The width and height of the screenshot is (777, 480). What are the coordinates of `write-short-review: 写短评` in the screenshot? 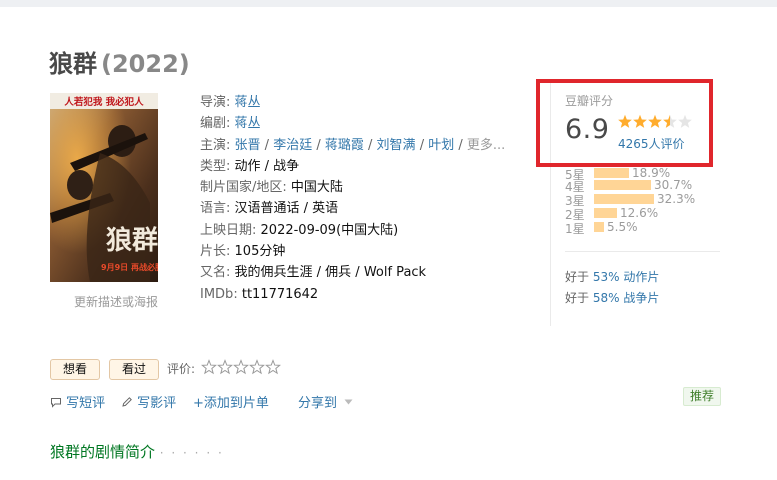 It's located at (77, 401).